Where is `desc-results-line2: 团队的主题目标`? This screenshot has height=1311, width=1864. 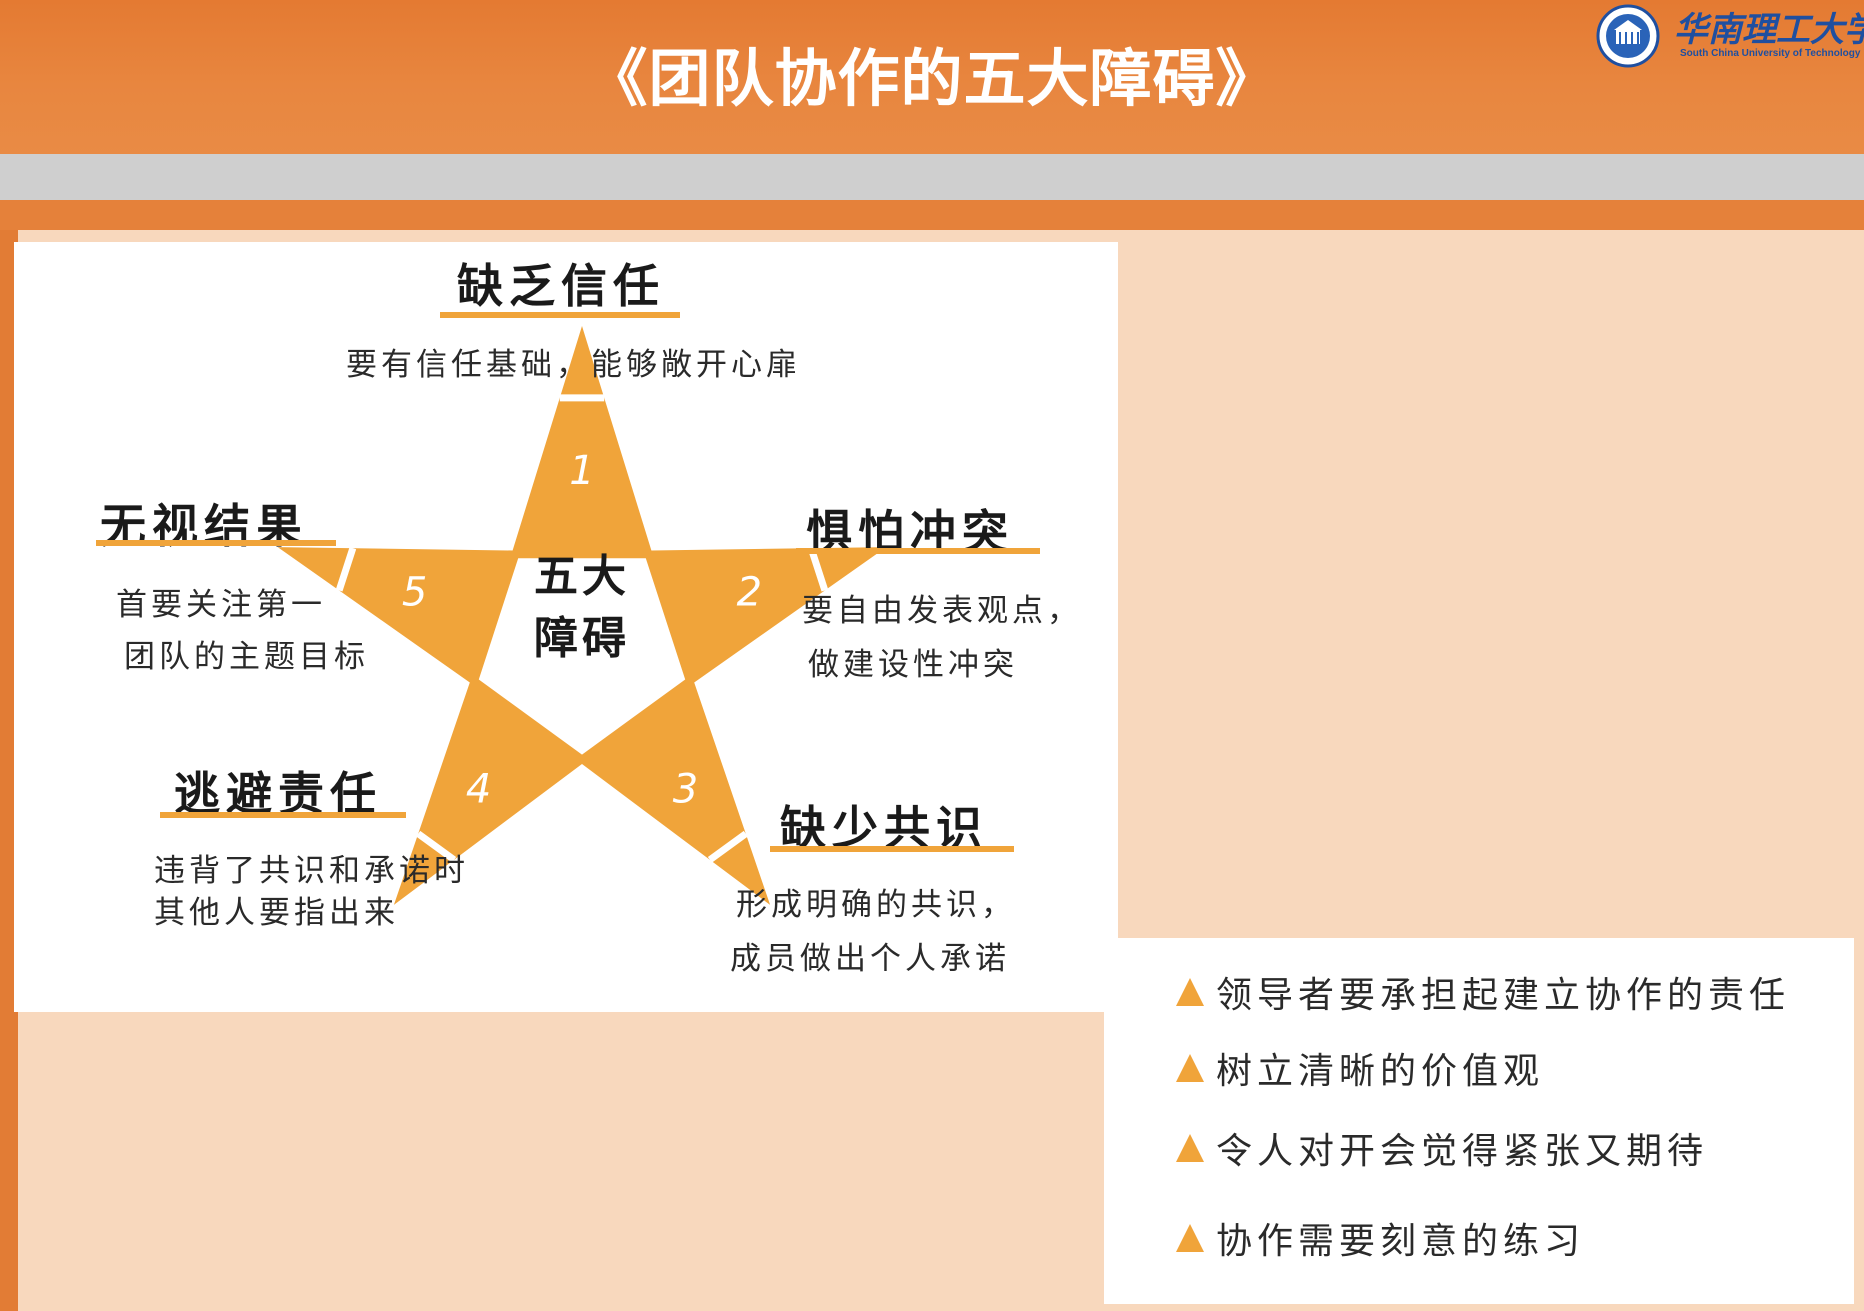 desc-results-line2: 团队的主题目标 is located at coordinates (246, 657).